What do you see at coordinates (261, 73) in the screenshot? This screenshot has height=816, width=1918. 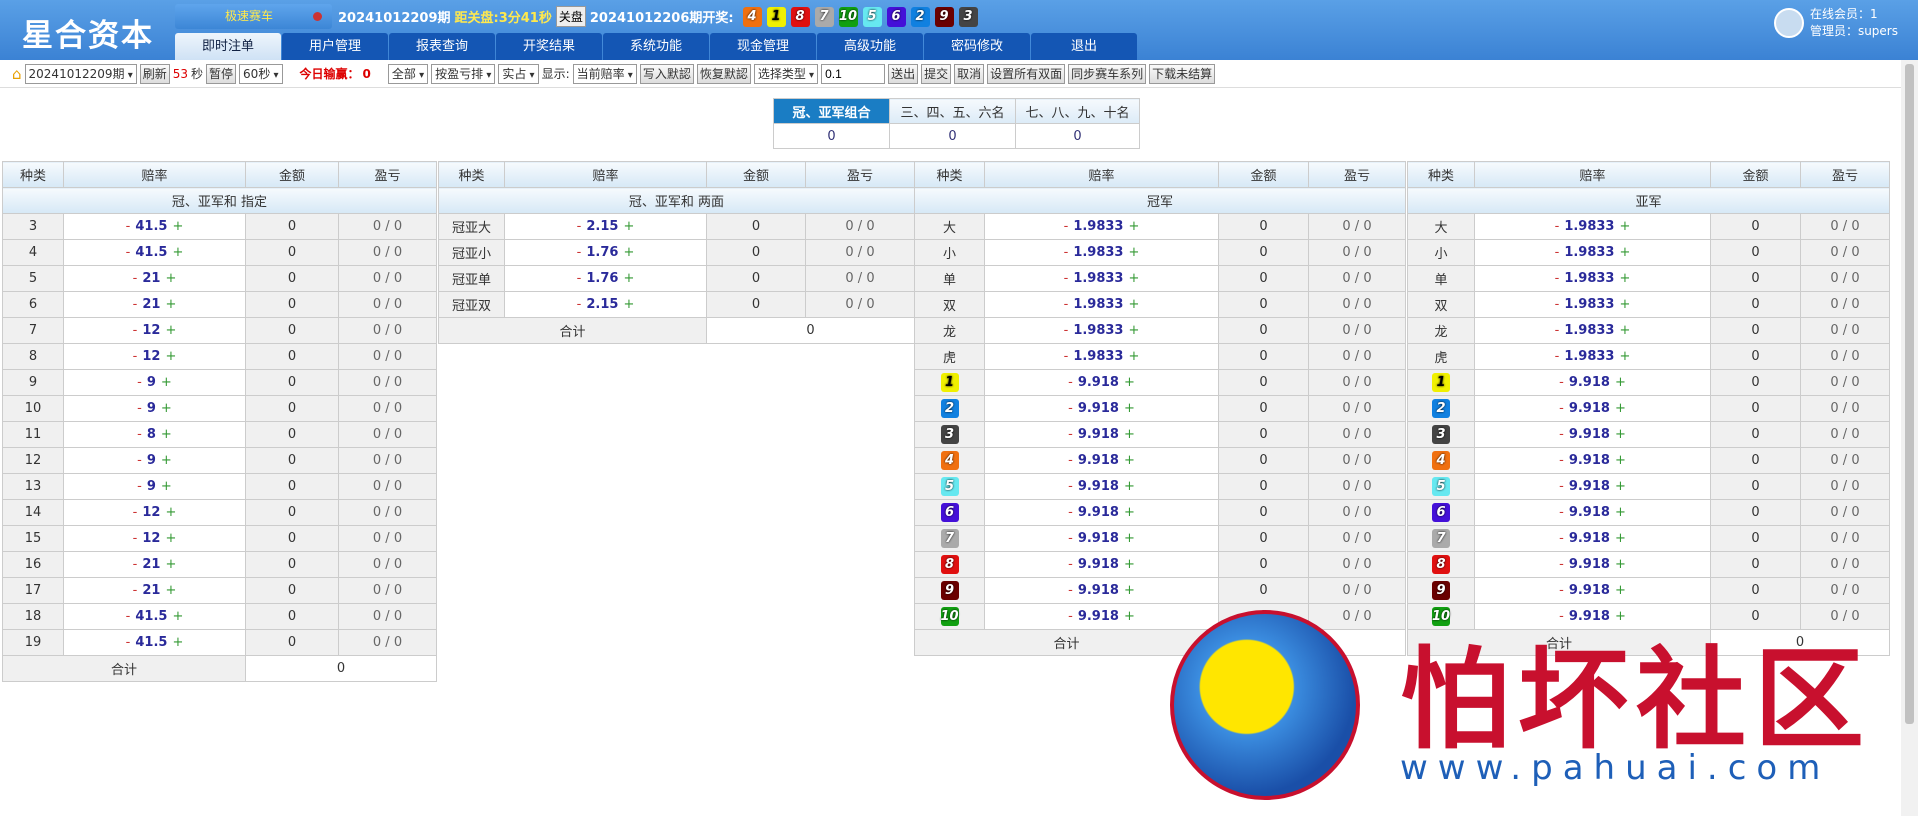 I see `interval-select: 60秒` at bounding box center [261, 73].